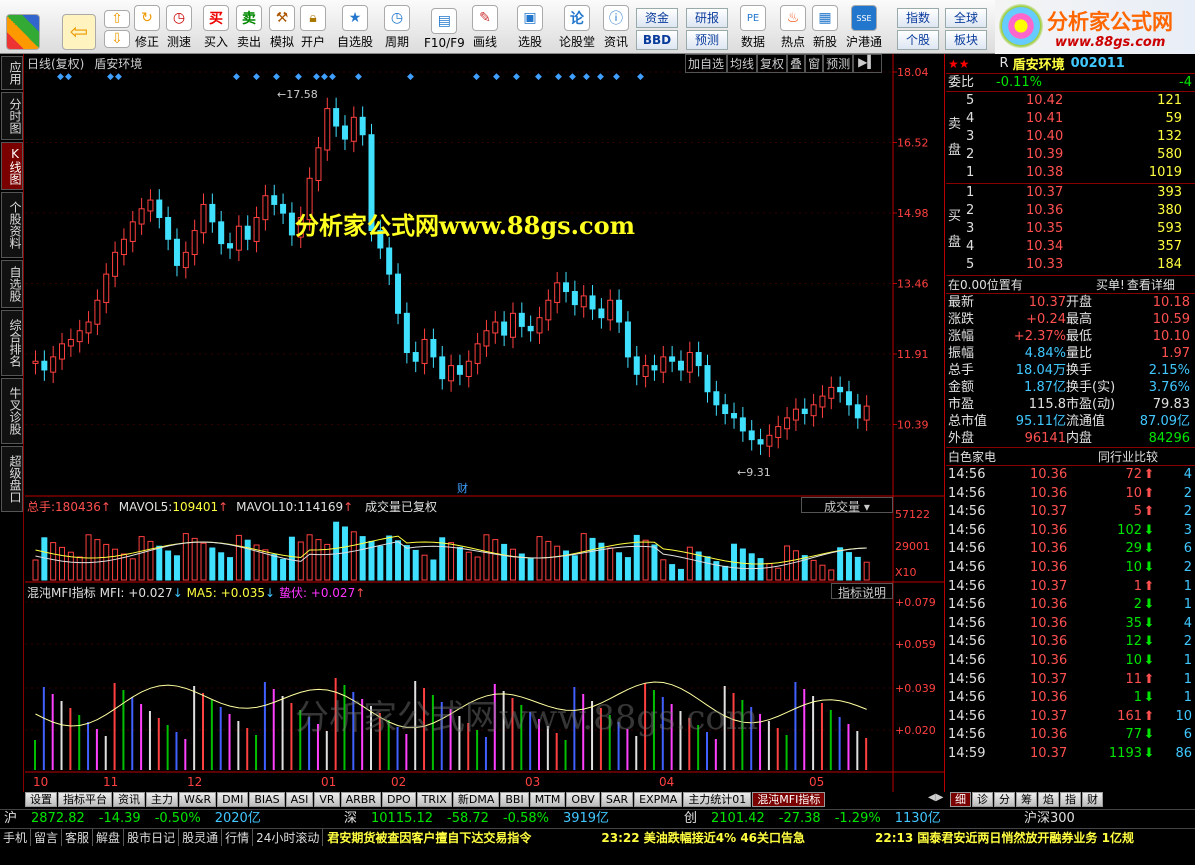 The height and width of the screenshot is (865, 1195). What do you see at coordinates (162, 799) in the screenshot?
I see `indicator-tab: 主力` at bounding box center [162, 799].